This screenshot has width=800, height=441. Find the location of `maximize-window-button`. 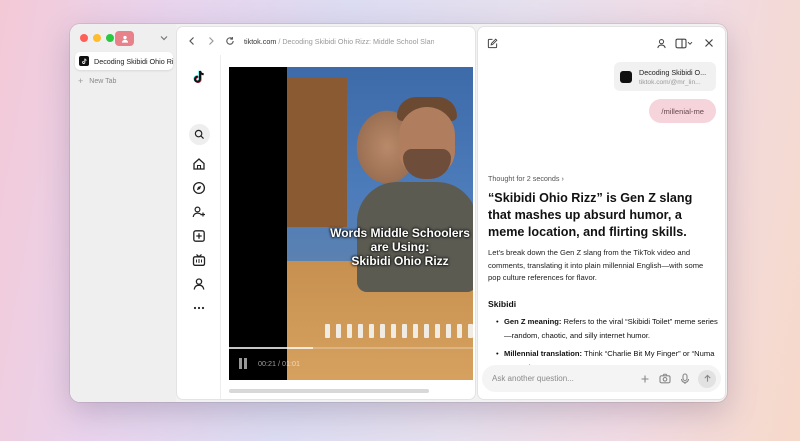

maximize-window-button is located at coordinates (110, 38).